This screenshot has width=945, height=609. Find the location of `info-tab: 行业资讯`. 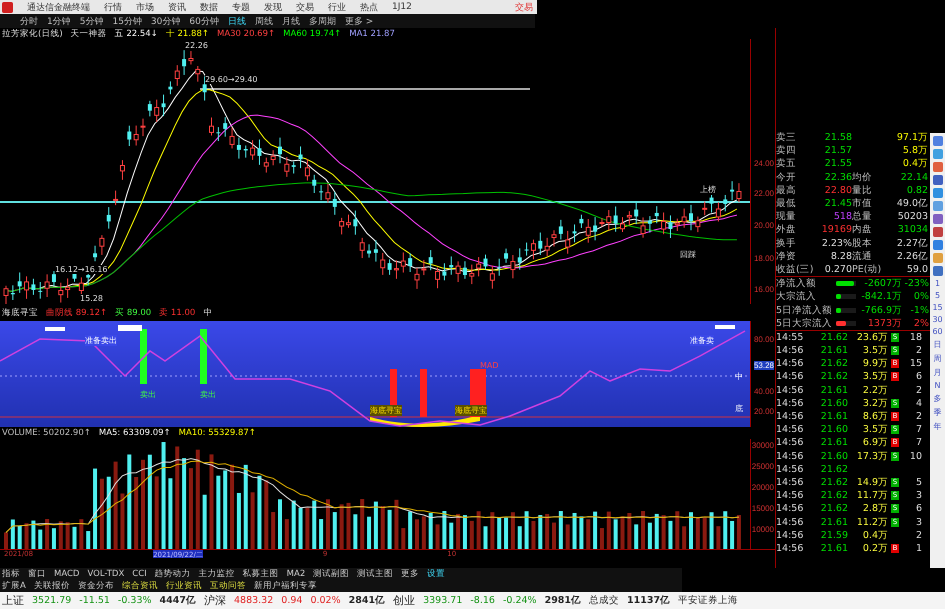

info-tab: 行业资讯 is located at coordinates (184, 586).